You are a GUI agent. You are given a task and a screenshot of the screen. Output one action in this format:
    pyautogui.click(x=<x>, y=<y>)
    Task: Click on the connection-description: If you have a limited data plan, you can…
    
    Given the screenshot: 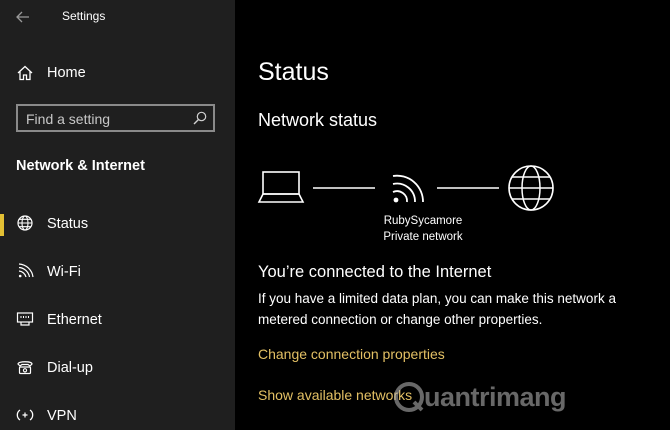 What is the action you would take?
    pyautogui.click(x=437, y=309)
    